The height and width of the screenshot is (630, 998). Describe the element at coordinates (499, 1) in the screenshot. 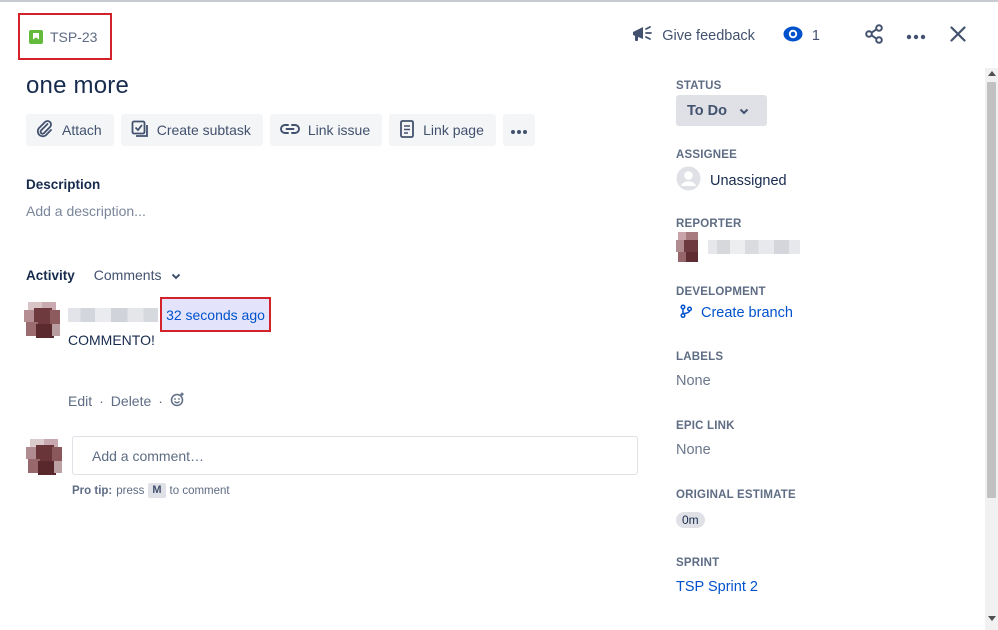

I see `top-border` at that location.